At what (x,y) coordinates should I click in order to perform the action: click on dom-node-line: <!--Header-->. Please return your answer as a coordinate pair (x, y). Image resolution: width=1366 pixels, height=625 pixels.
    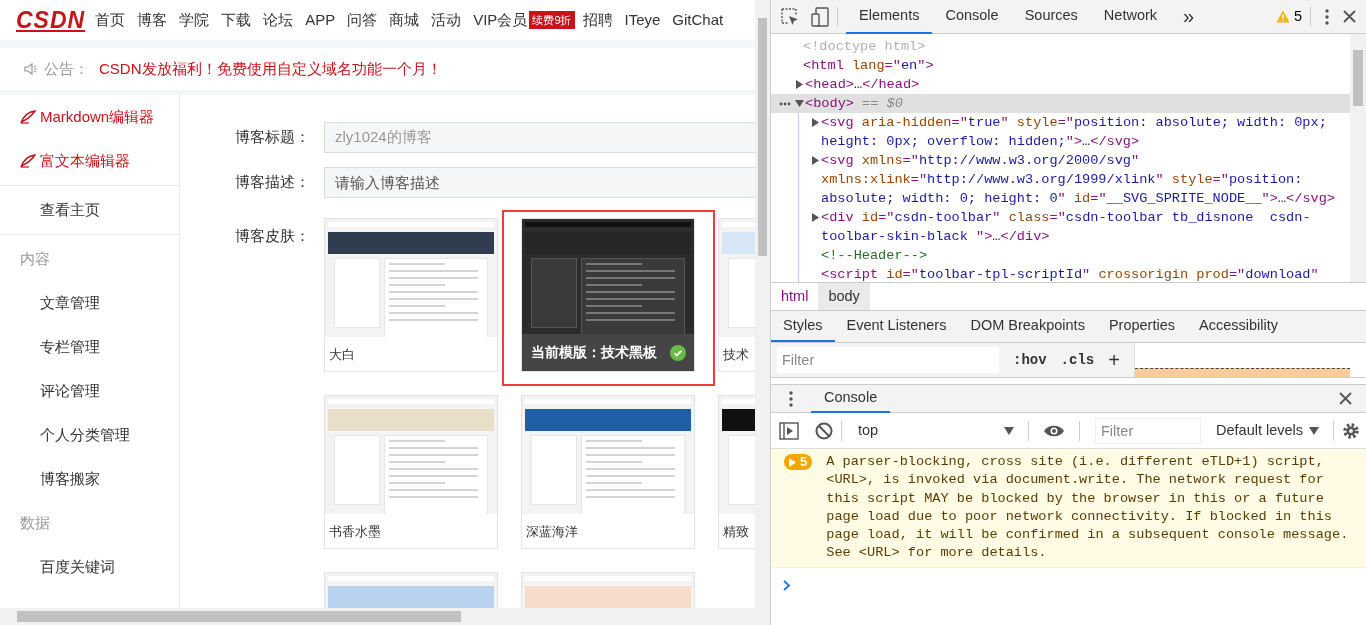
    Looking at the image, I should click on (1060, 255).